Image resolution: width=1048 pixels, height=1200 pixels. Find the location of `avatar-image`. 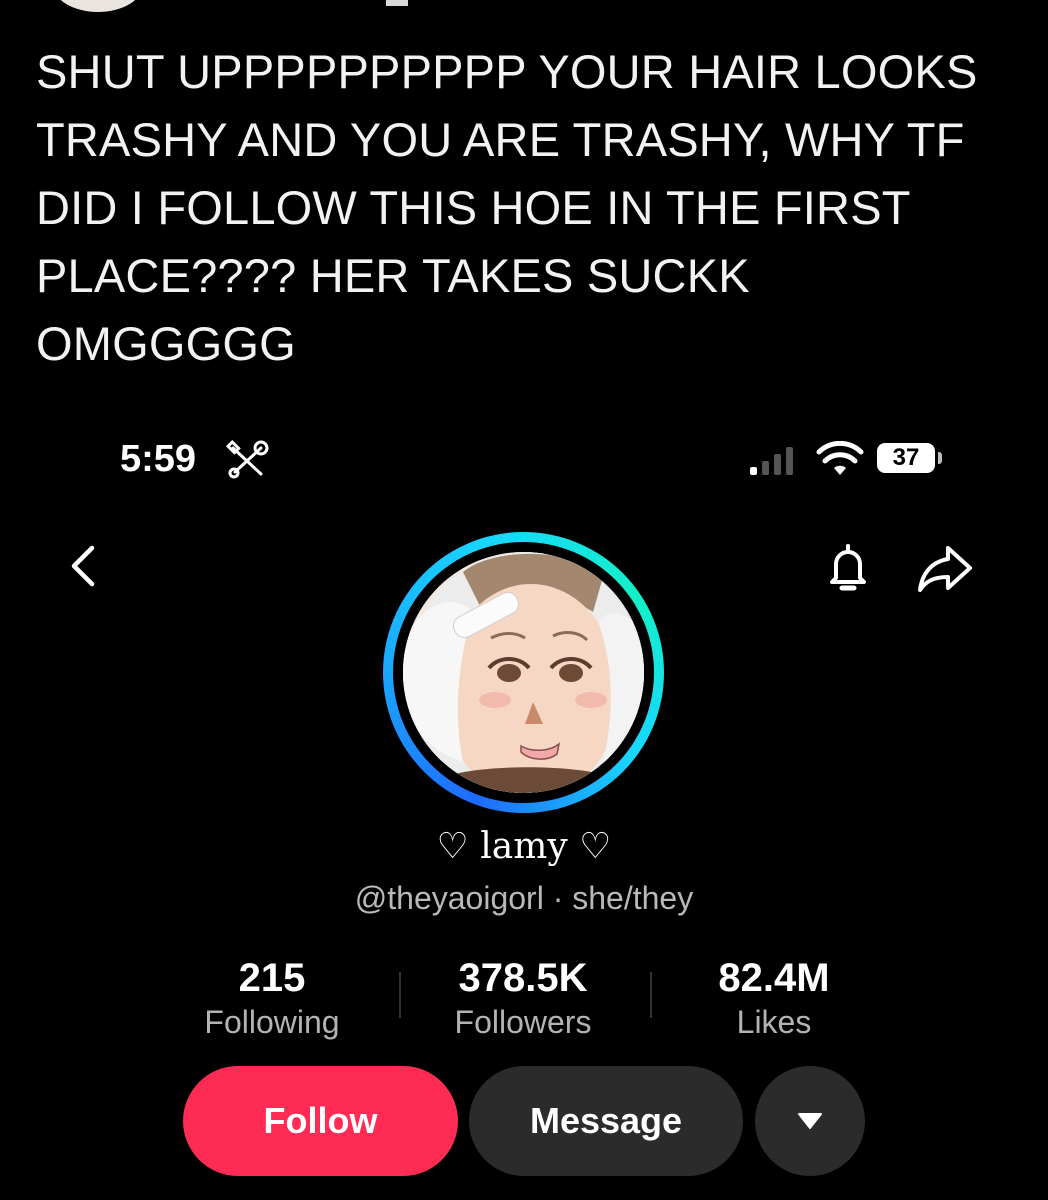

avatar-image is located at coordinates (523, 672).